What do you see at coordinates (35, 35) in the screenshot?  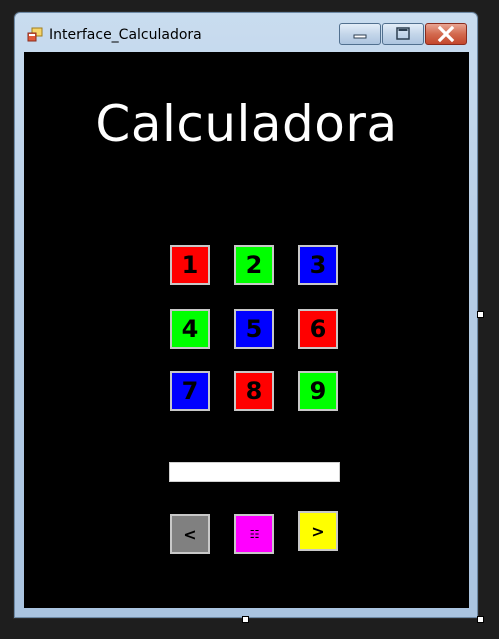 I see `app-form-icon` at bounding box center [35, 35].